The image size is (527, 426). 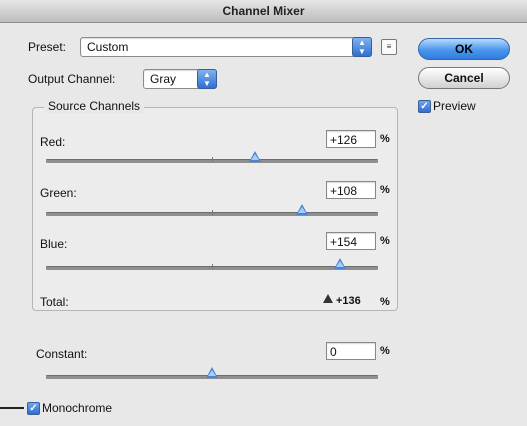 I want to click on blue-label: Blue:, so click(x=54, y=244).